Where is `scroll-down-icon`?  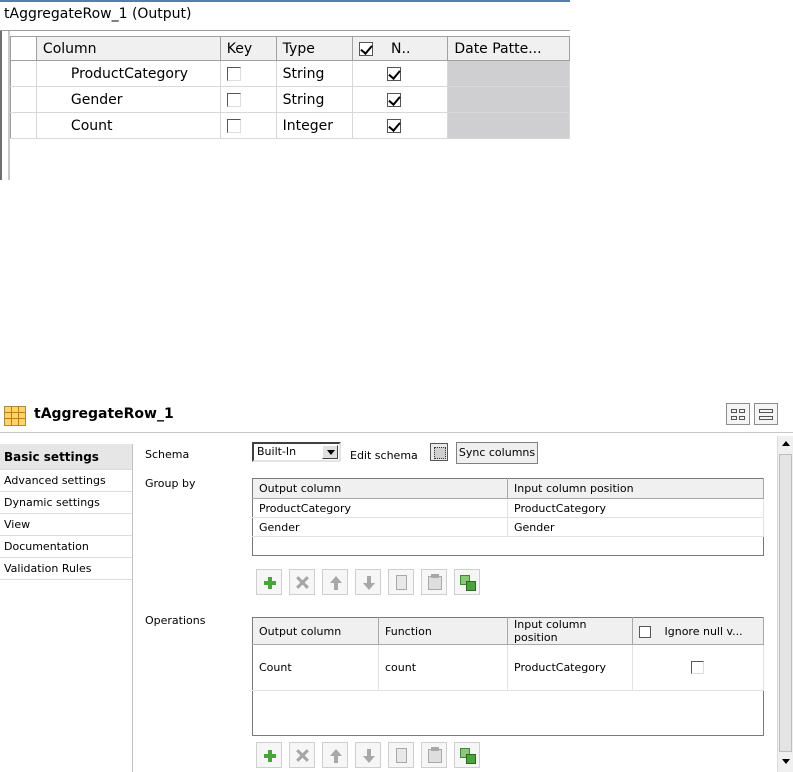 scroll-down-icon is located at coordinates (785, 762).